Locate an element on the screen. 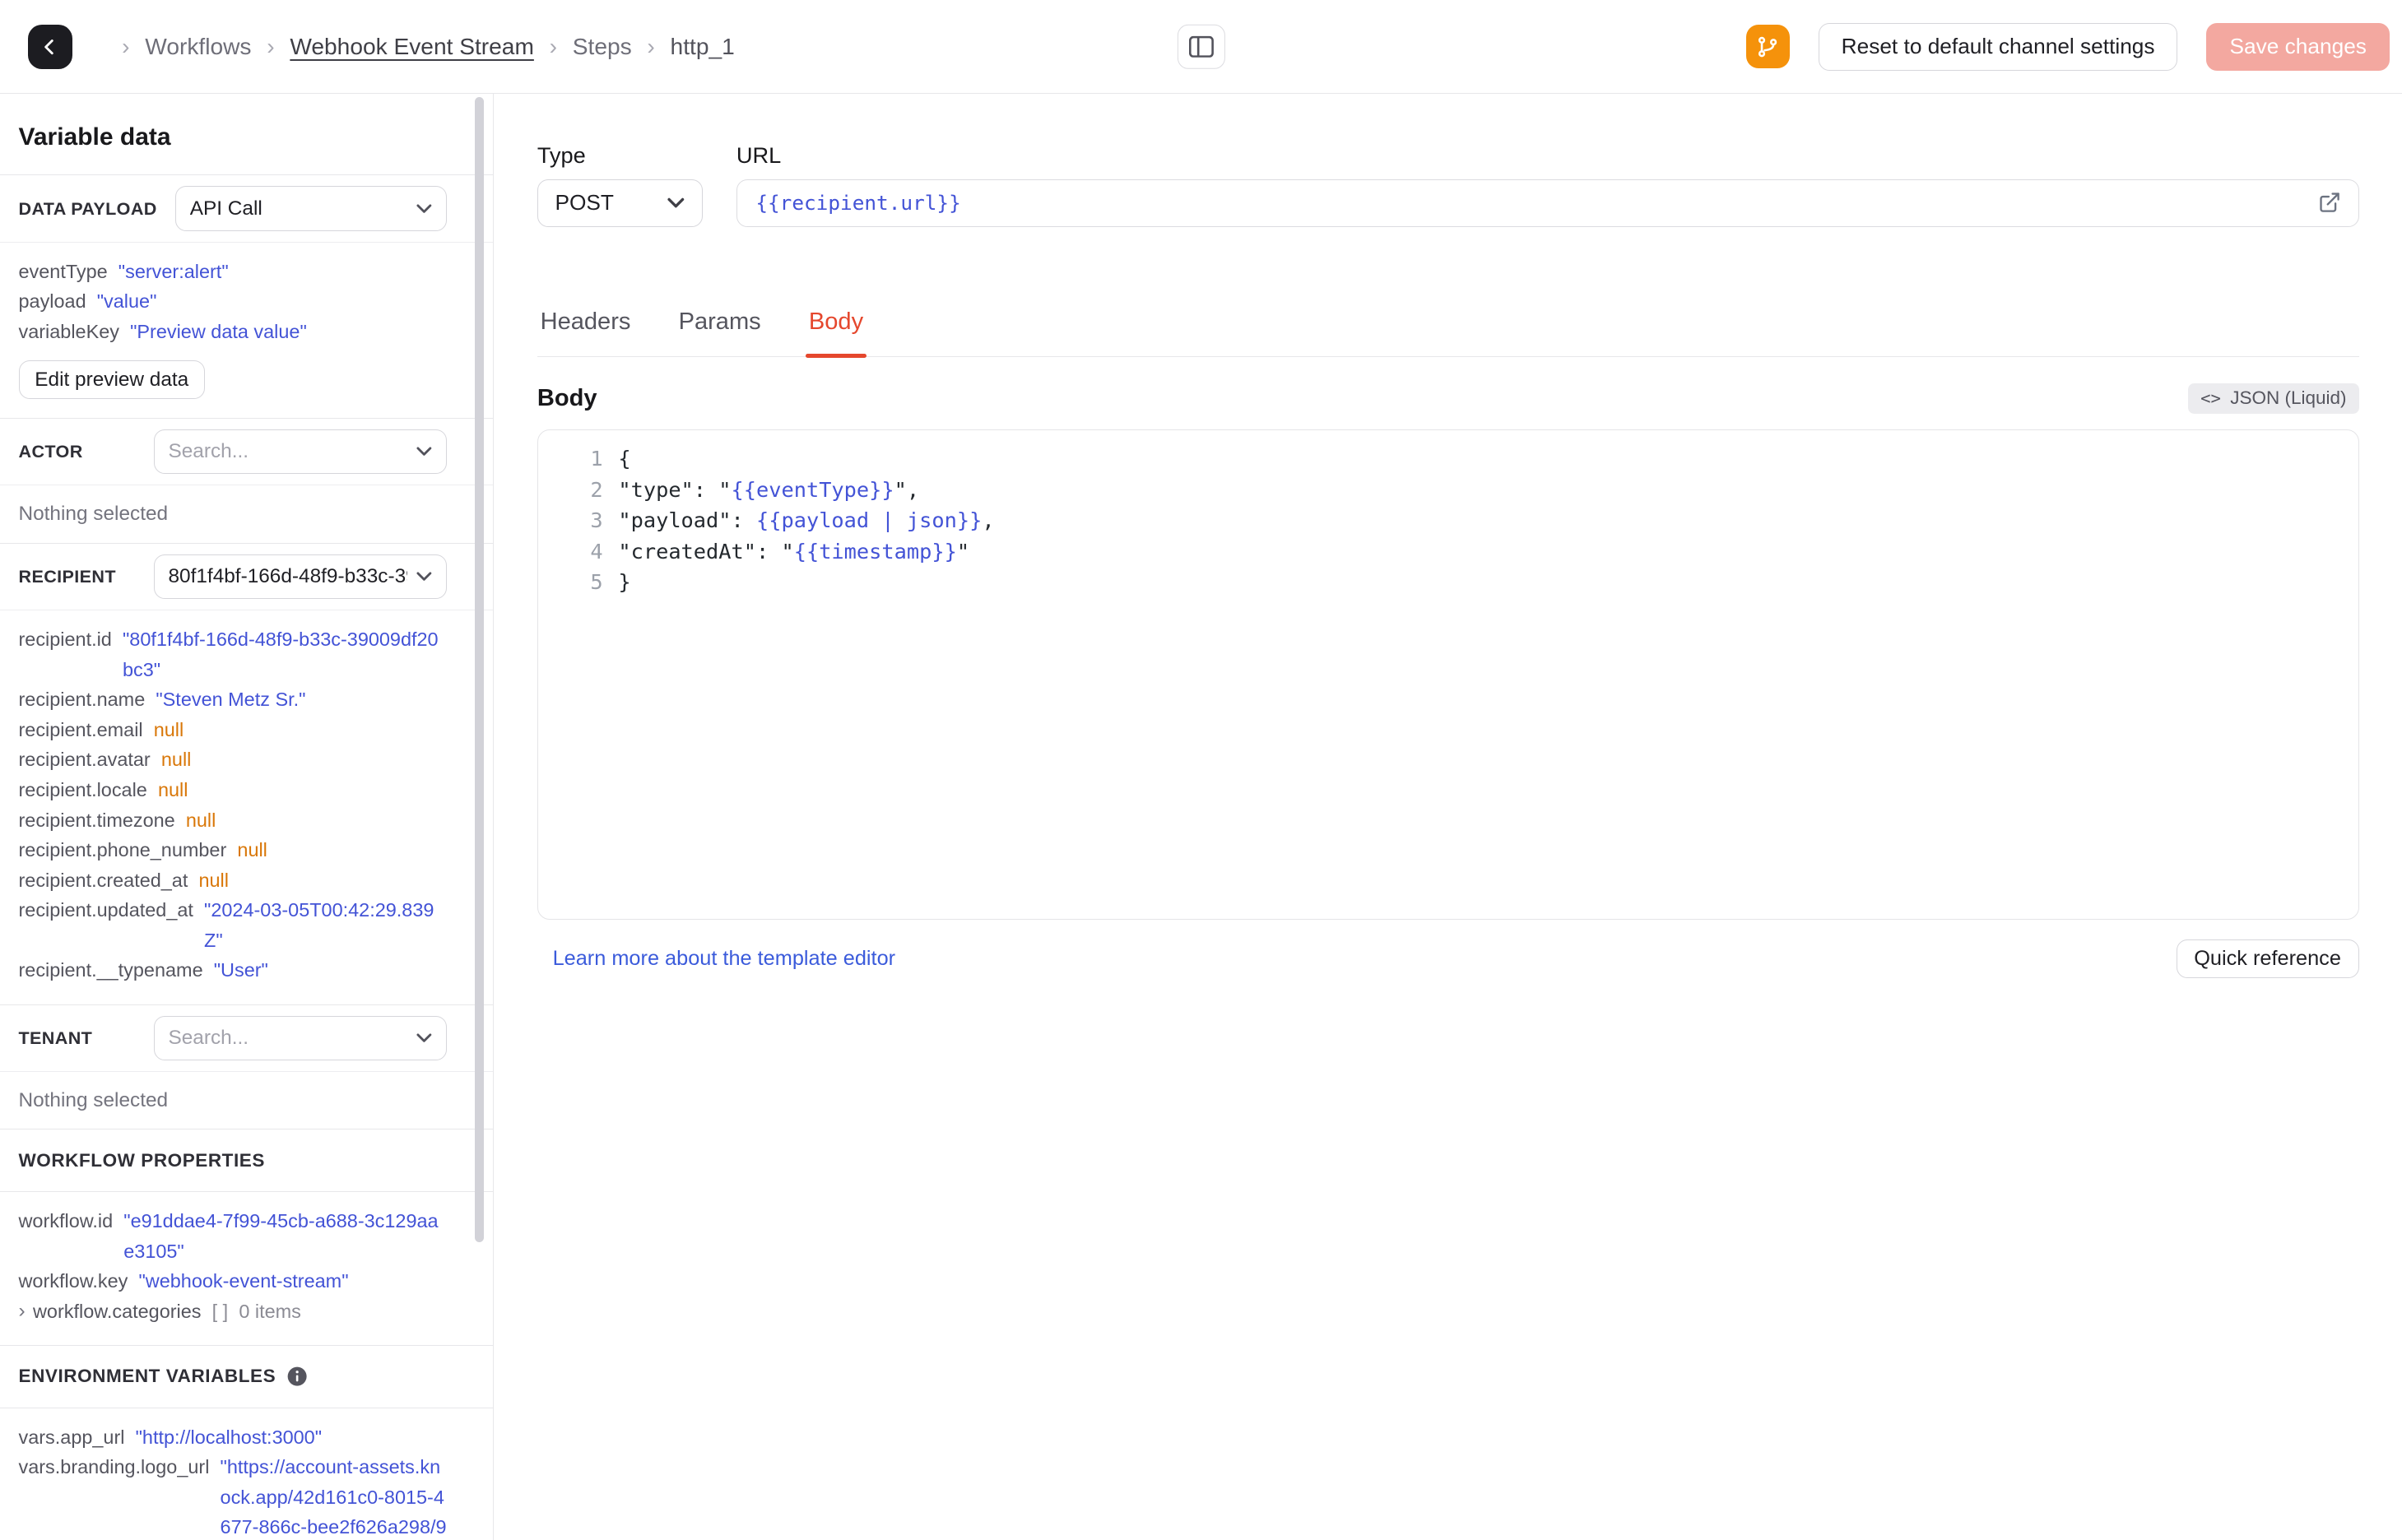  actor-empty-state: Nothing selected is located at coordinates (247, 514).